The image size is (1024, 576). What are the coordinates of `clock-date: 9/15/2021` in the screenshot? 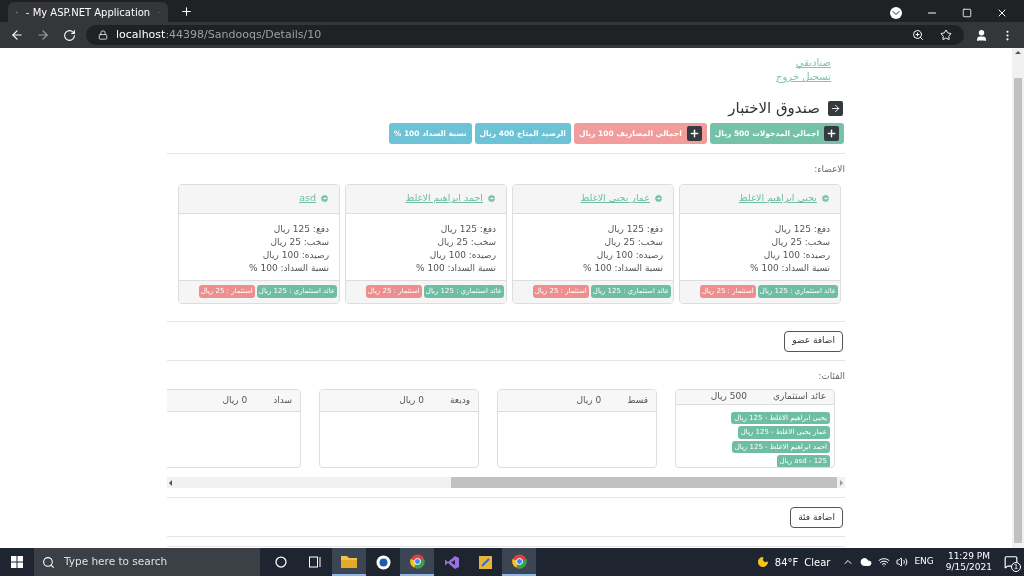 It's located at (968, 567).